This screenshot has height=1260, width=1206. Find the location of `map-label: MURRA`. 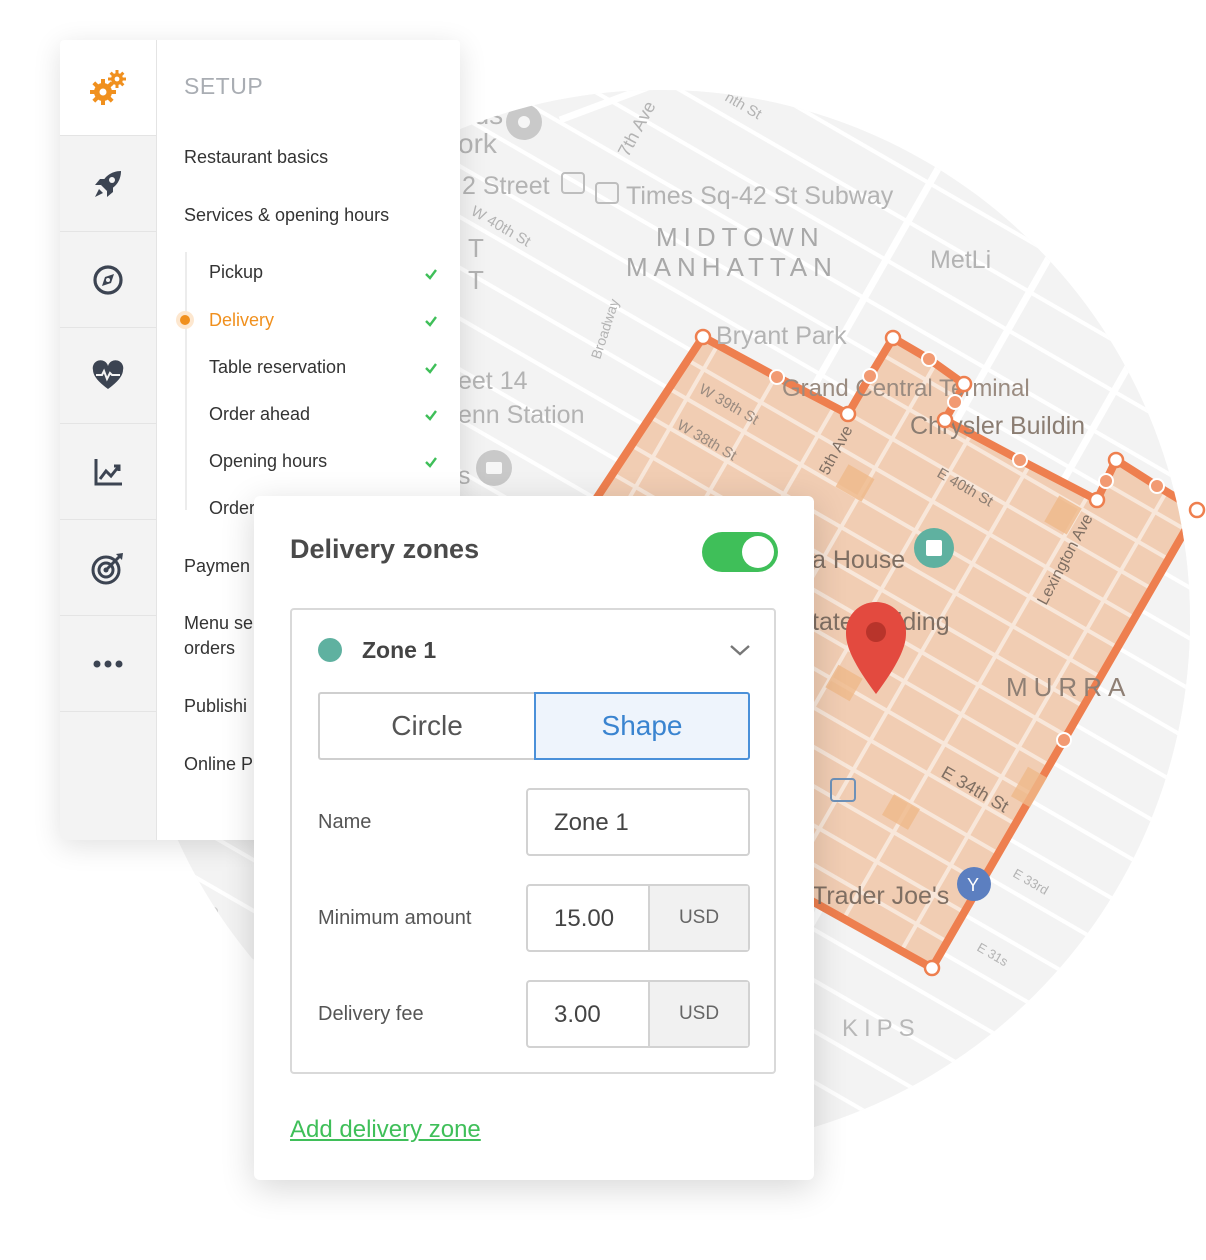

map-label: MURRA is located at coordinates (1068, 687).